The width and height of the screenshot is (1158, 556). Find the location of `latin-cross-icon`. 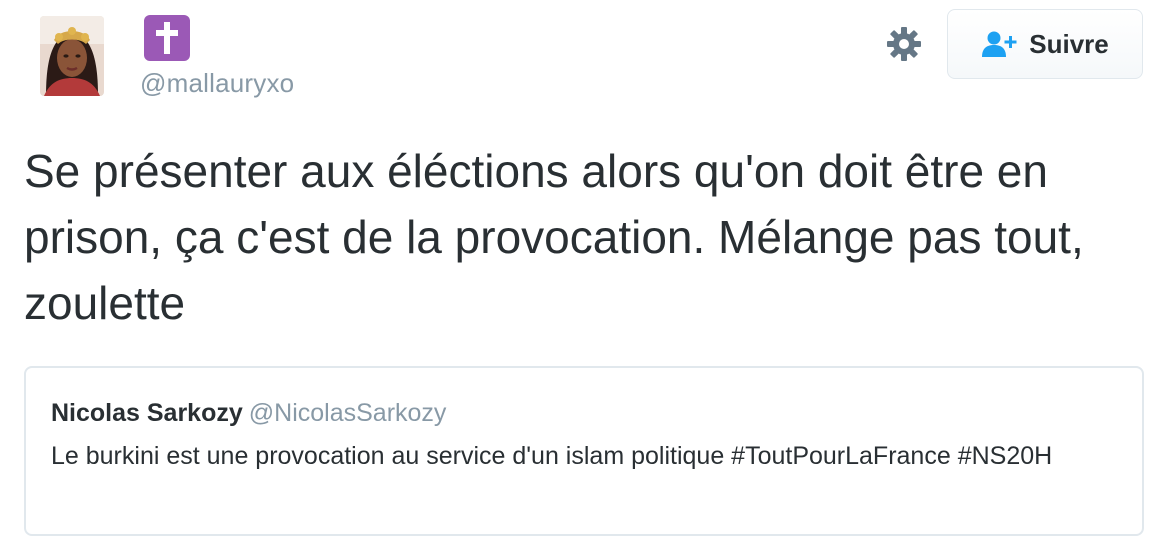

latin-cross-icon is located at coordinates (167, 38).